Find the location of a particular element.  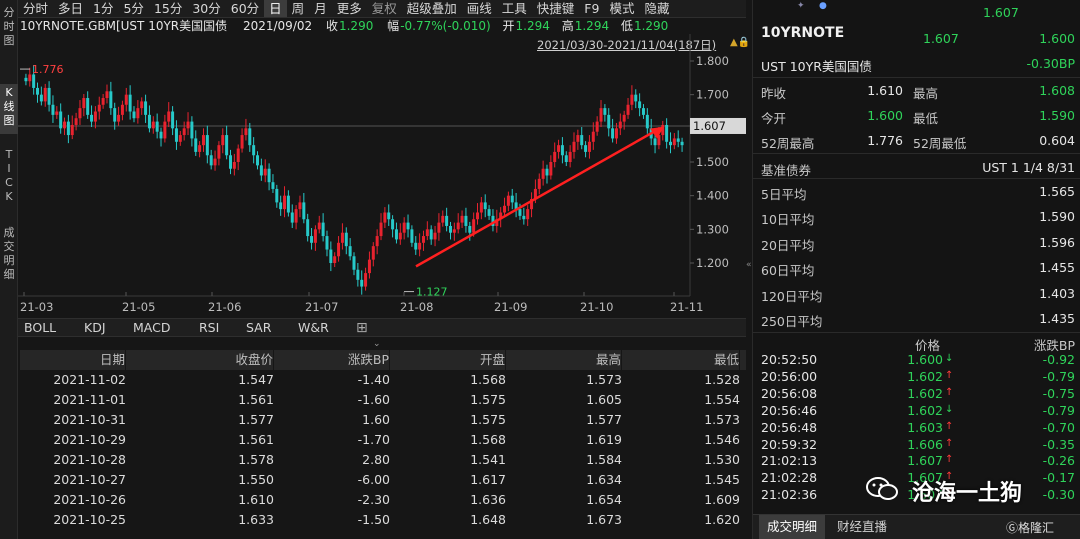

toolbar-item-4: 15分 is located at coordinates (168, 8).